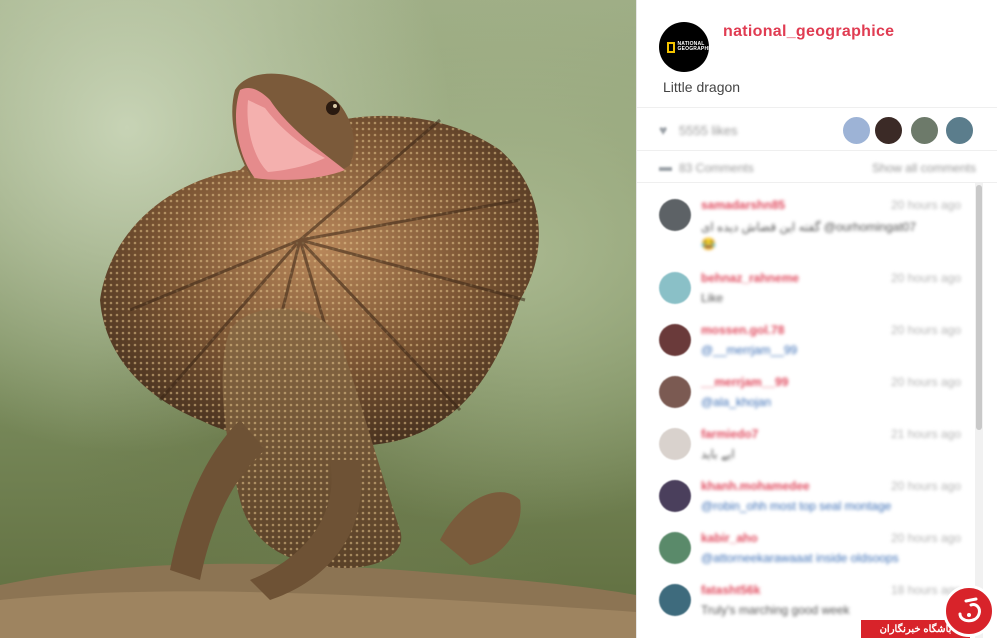 Image resolution: width=997 pixels, height=638 pixels. Describe the element at coordinates (729, 538) in the screenshot. I see `commenter-username: kabir_aho` at that location.